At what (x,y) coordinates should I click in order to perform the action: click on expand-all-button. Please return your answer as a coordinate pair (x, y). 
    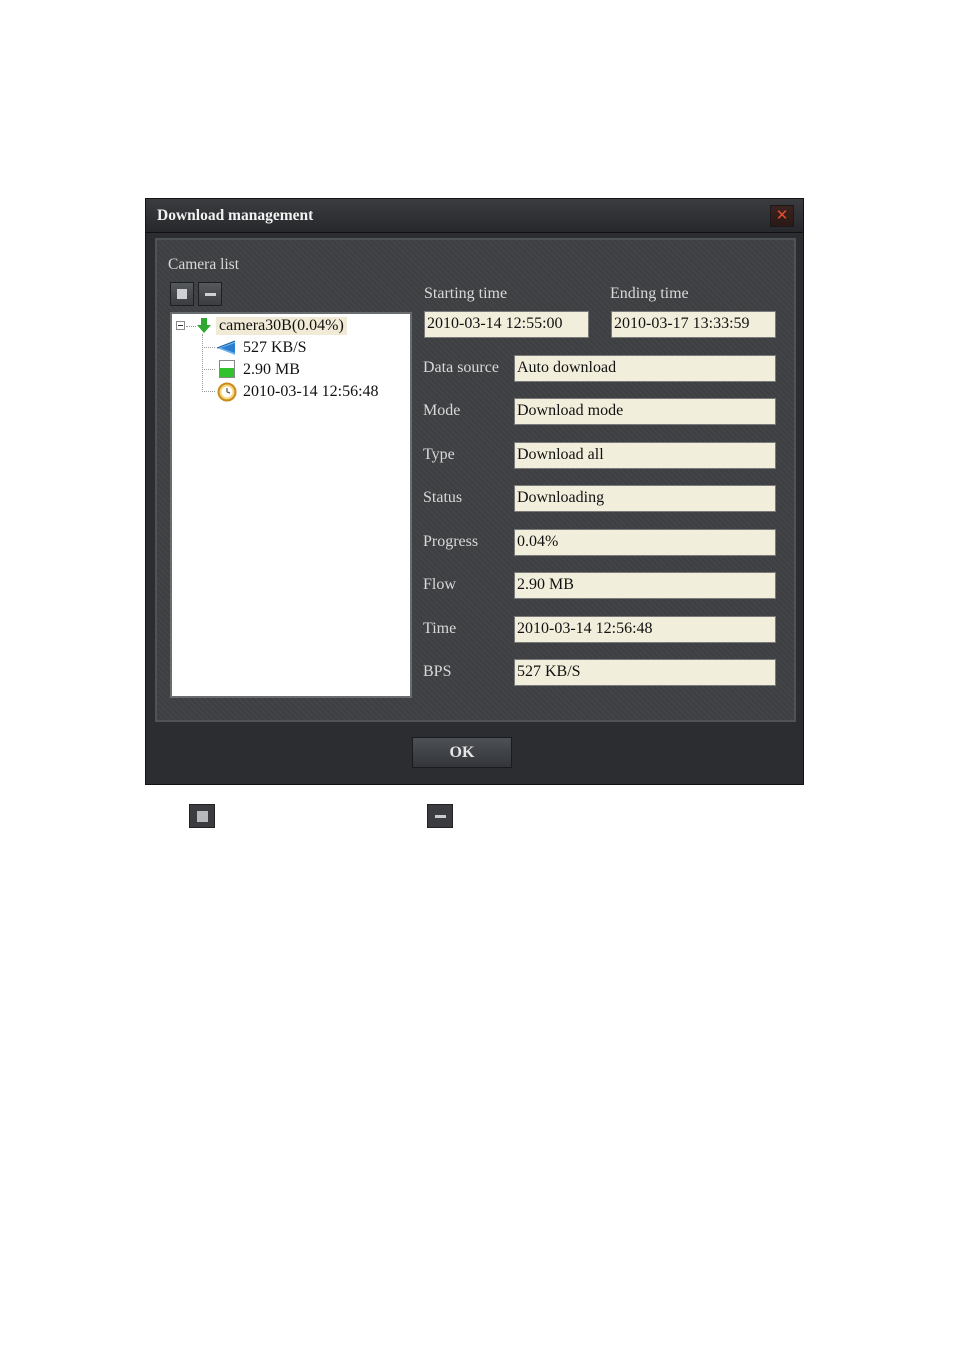
    Looking at the image, I should click on (182, 294).